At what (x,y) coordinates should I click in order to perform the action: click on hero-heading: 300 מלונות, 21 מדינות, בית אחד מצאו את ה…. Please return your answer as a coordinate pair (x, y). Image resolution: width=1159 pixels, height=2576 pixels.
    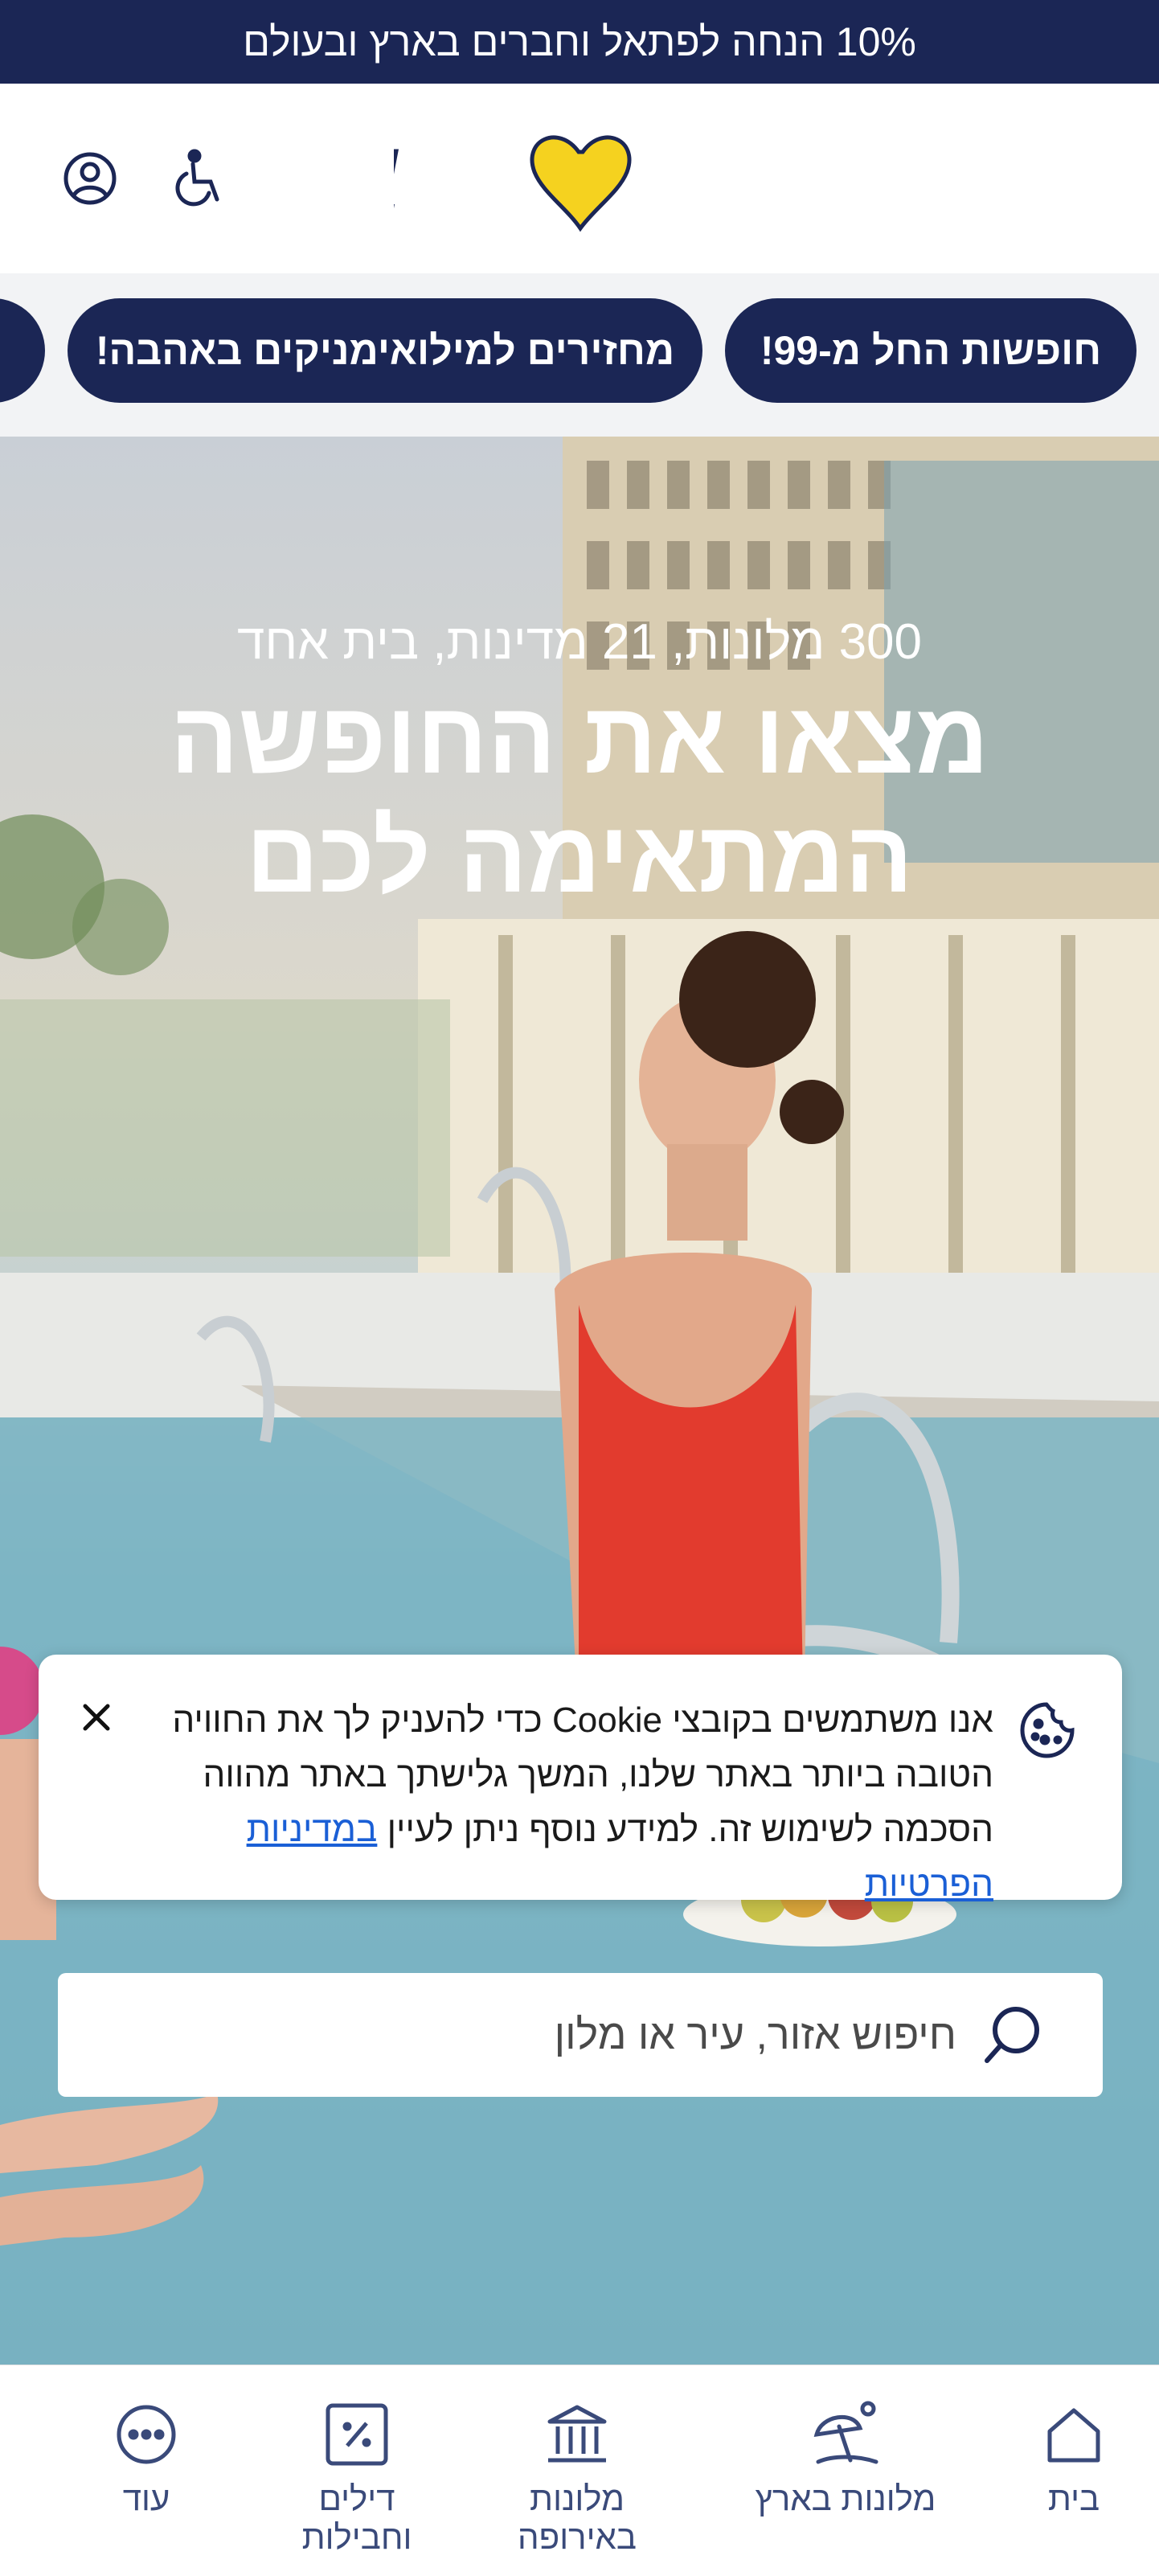
    Looking at the image, I should click on (580, 765).